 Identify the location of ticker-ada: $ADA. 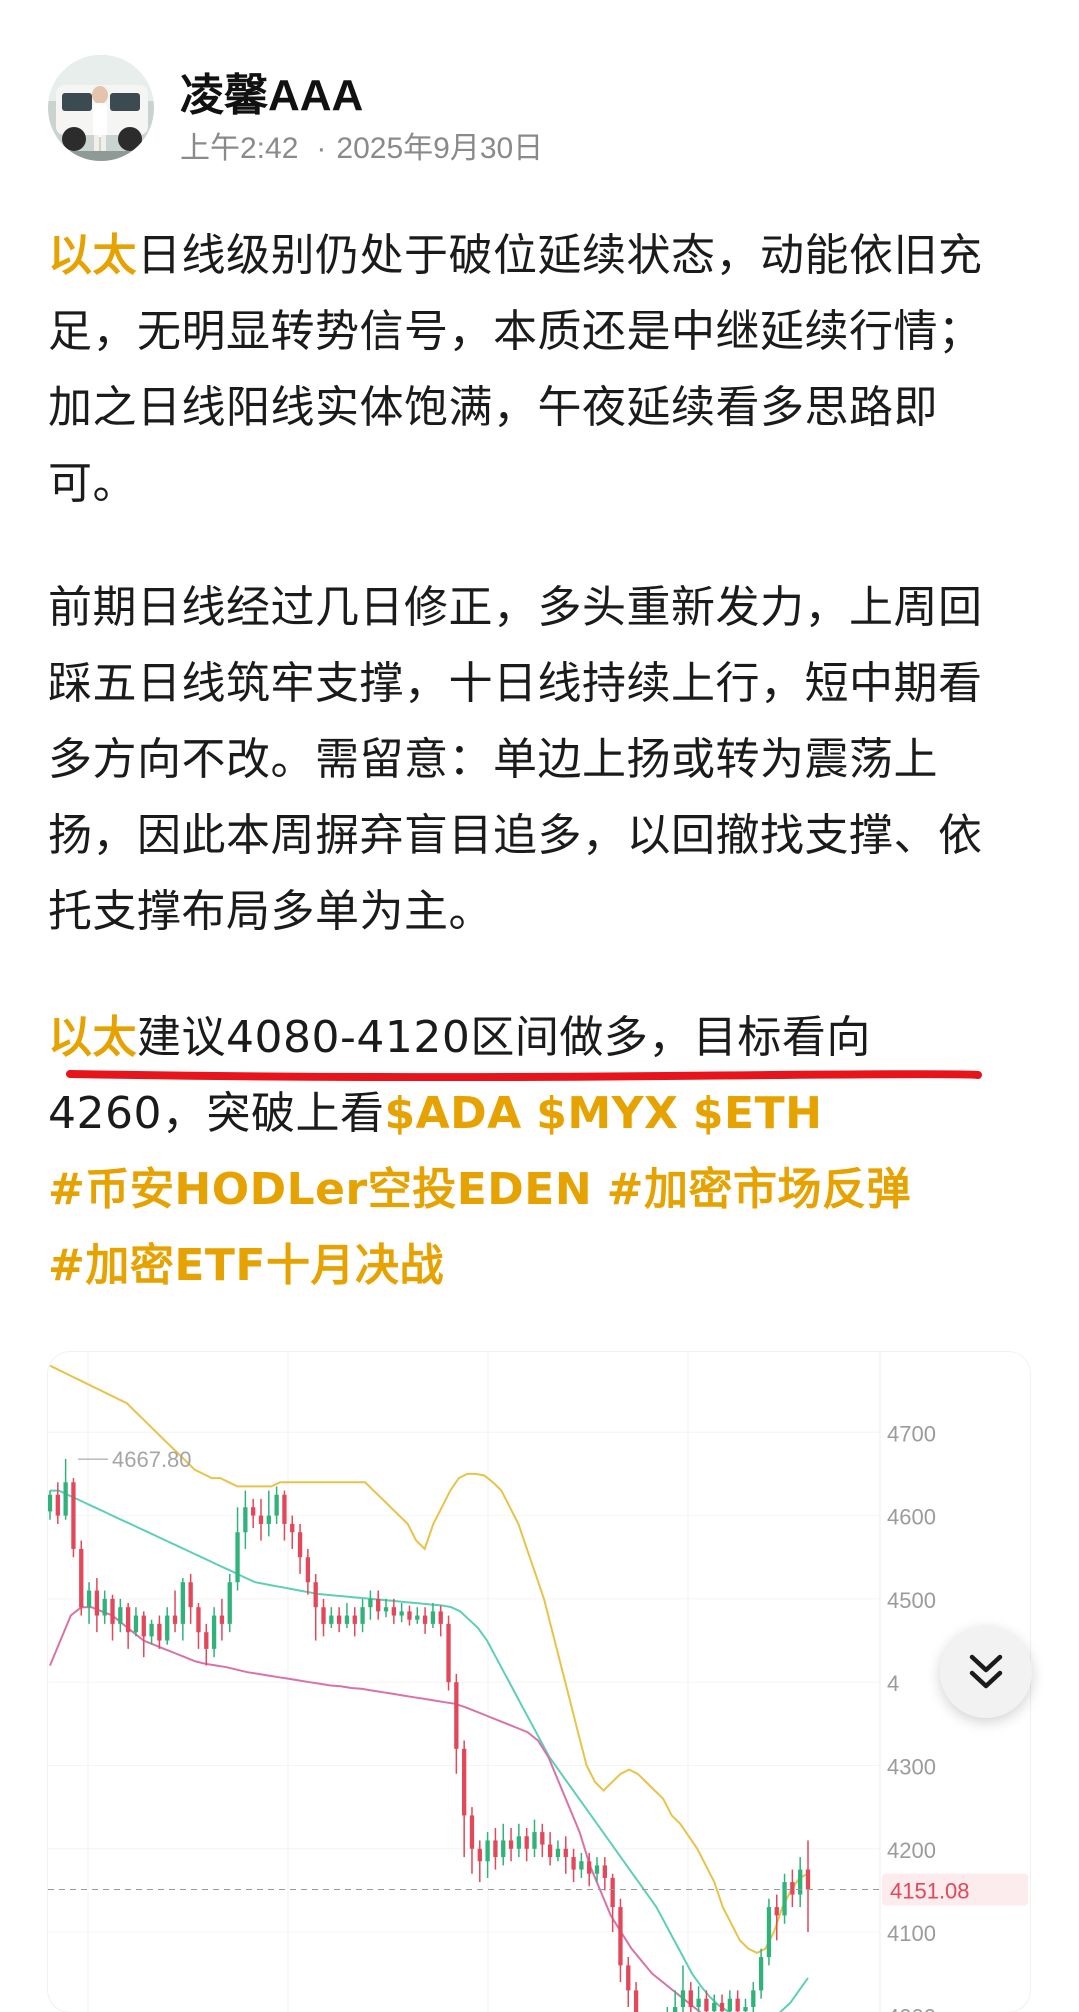
(452, 1113).